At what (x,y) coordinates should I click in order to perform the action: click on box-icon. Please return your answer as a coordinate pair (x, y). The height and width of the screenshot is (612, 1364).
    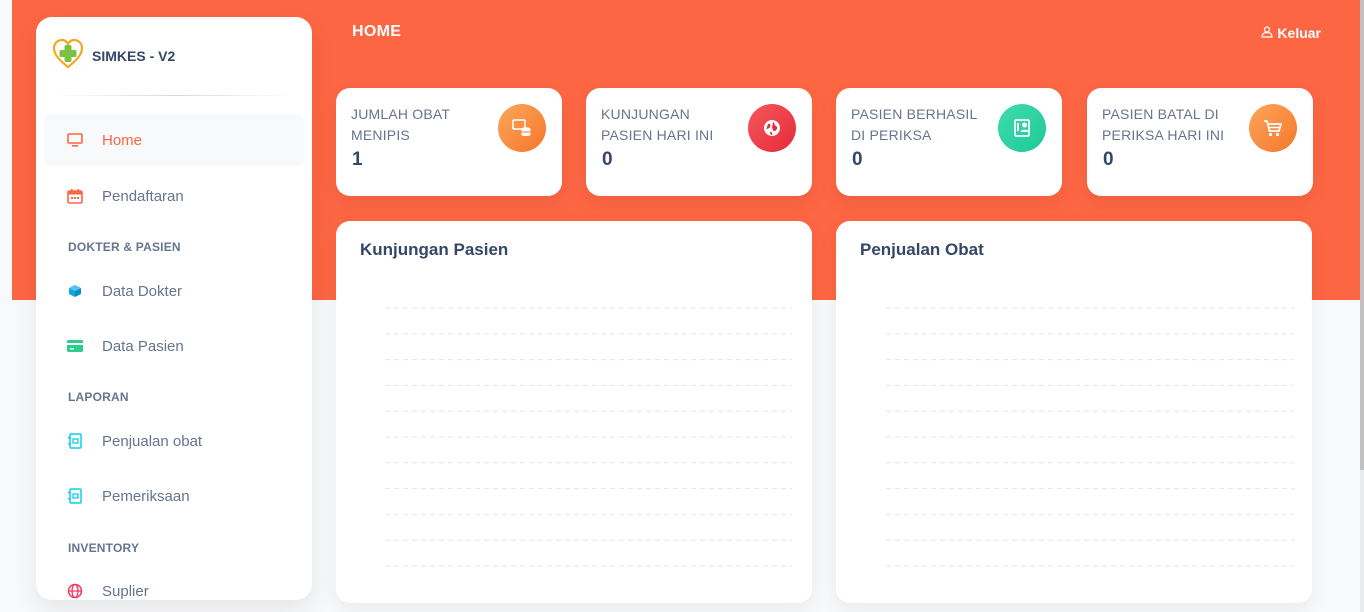
    Looking at the image, I should click on (75, 291).